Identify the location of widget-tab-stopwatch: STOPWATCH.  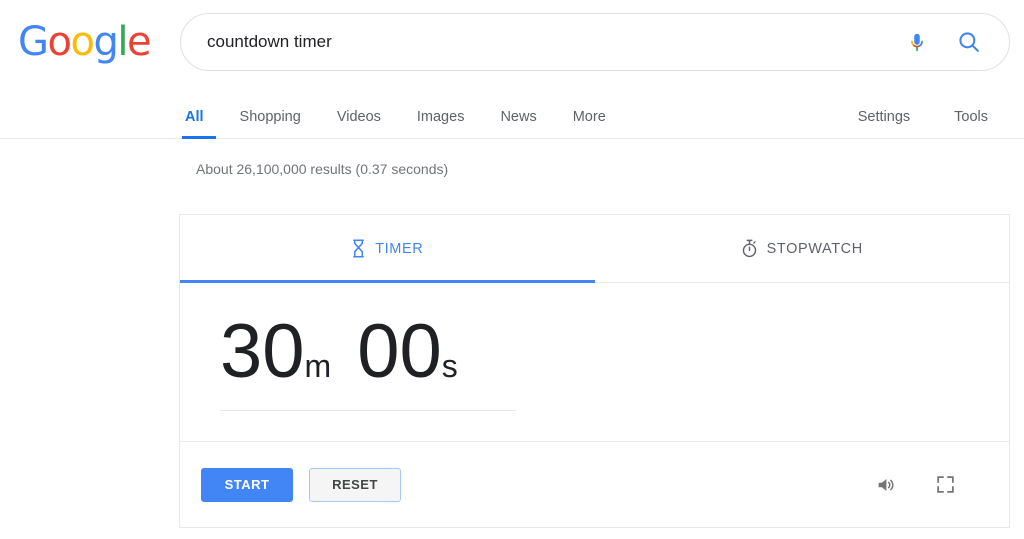
(802, 248).